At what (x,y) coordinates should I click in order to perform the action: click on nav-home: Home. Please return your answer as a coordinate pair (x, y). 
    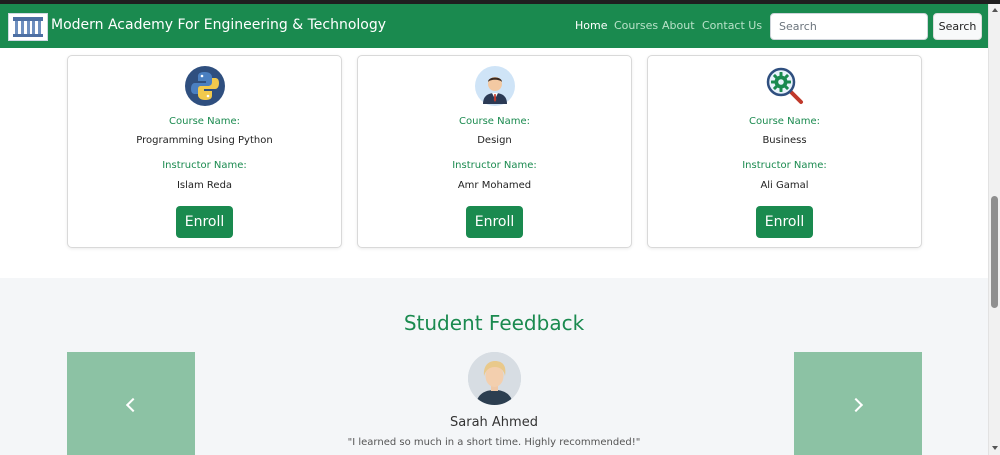
    Looking at the image, I should click on (591, 25).